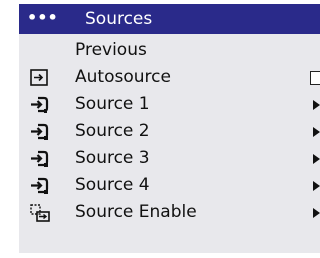 This screenshot has width=320, height=258. I want to click on autosource-icon, so click(40, 78).